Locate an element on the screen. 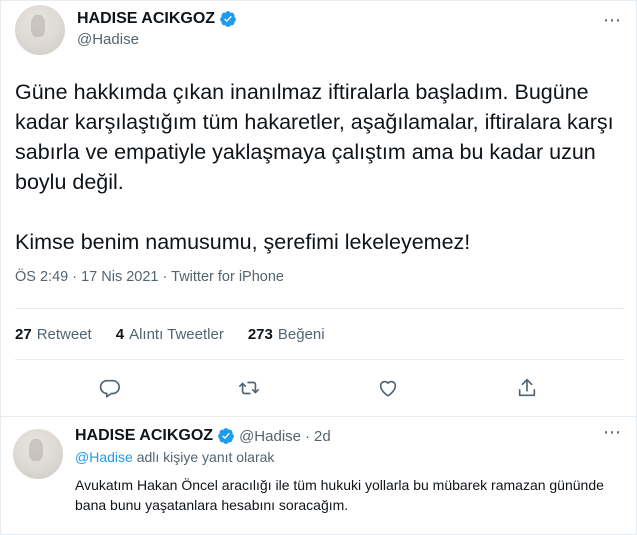 The height and width of the screenshot is (535, 637). quotes-stat: 4 Alıntı Tweetler is located at coordinates (170, 334).